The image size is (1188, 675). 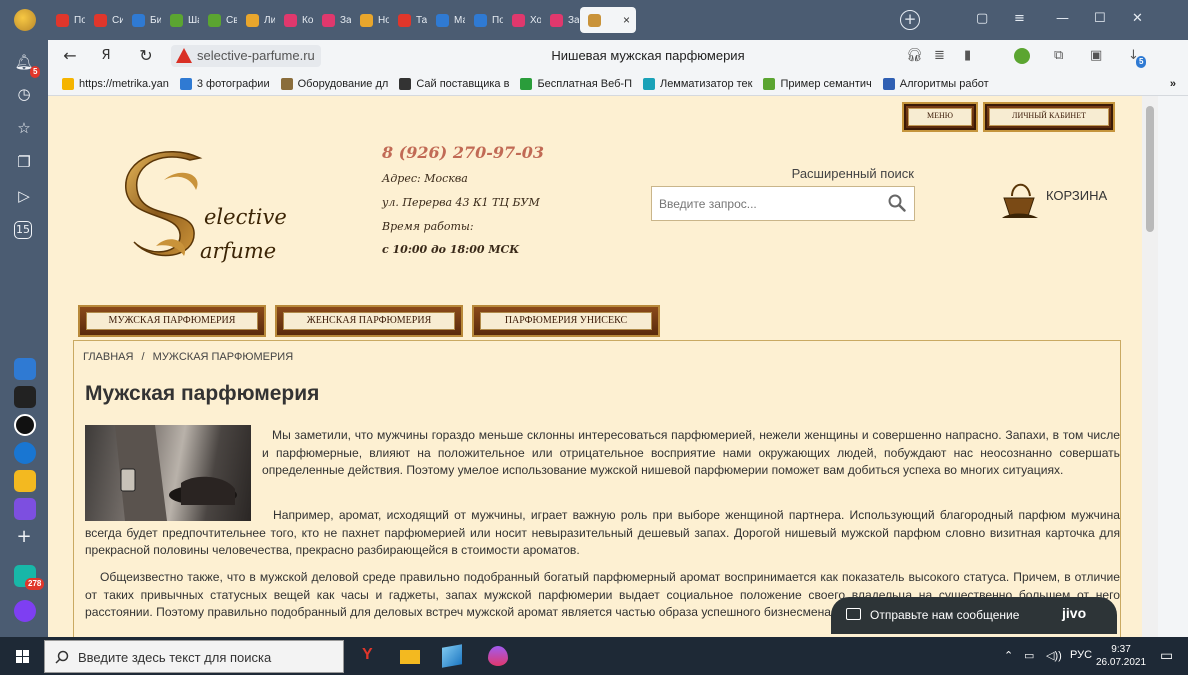 What do you see at coordinates (256, 20) in the screenshot?
I see `browser-tab: Ли` at bounding box center [256, 20].